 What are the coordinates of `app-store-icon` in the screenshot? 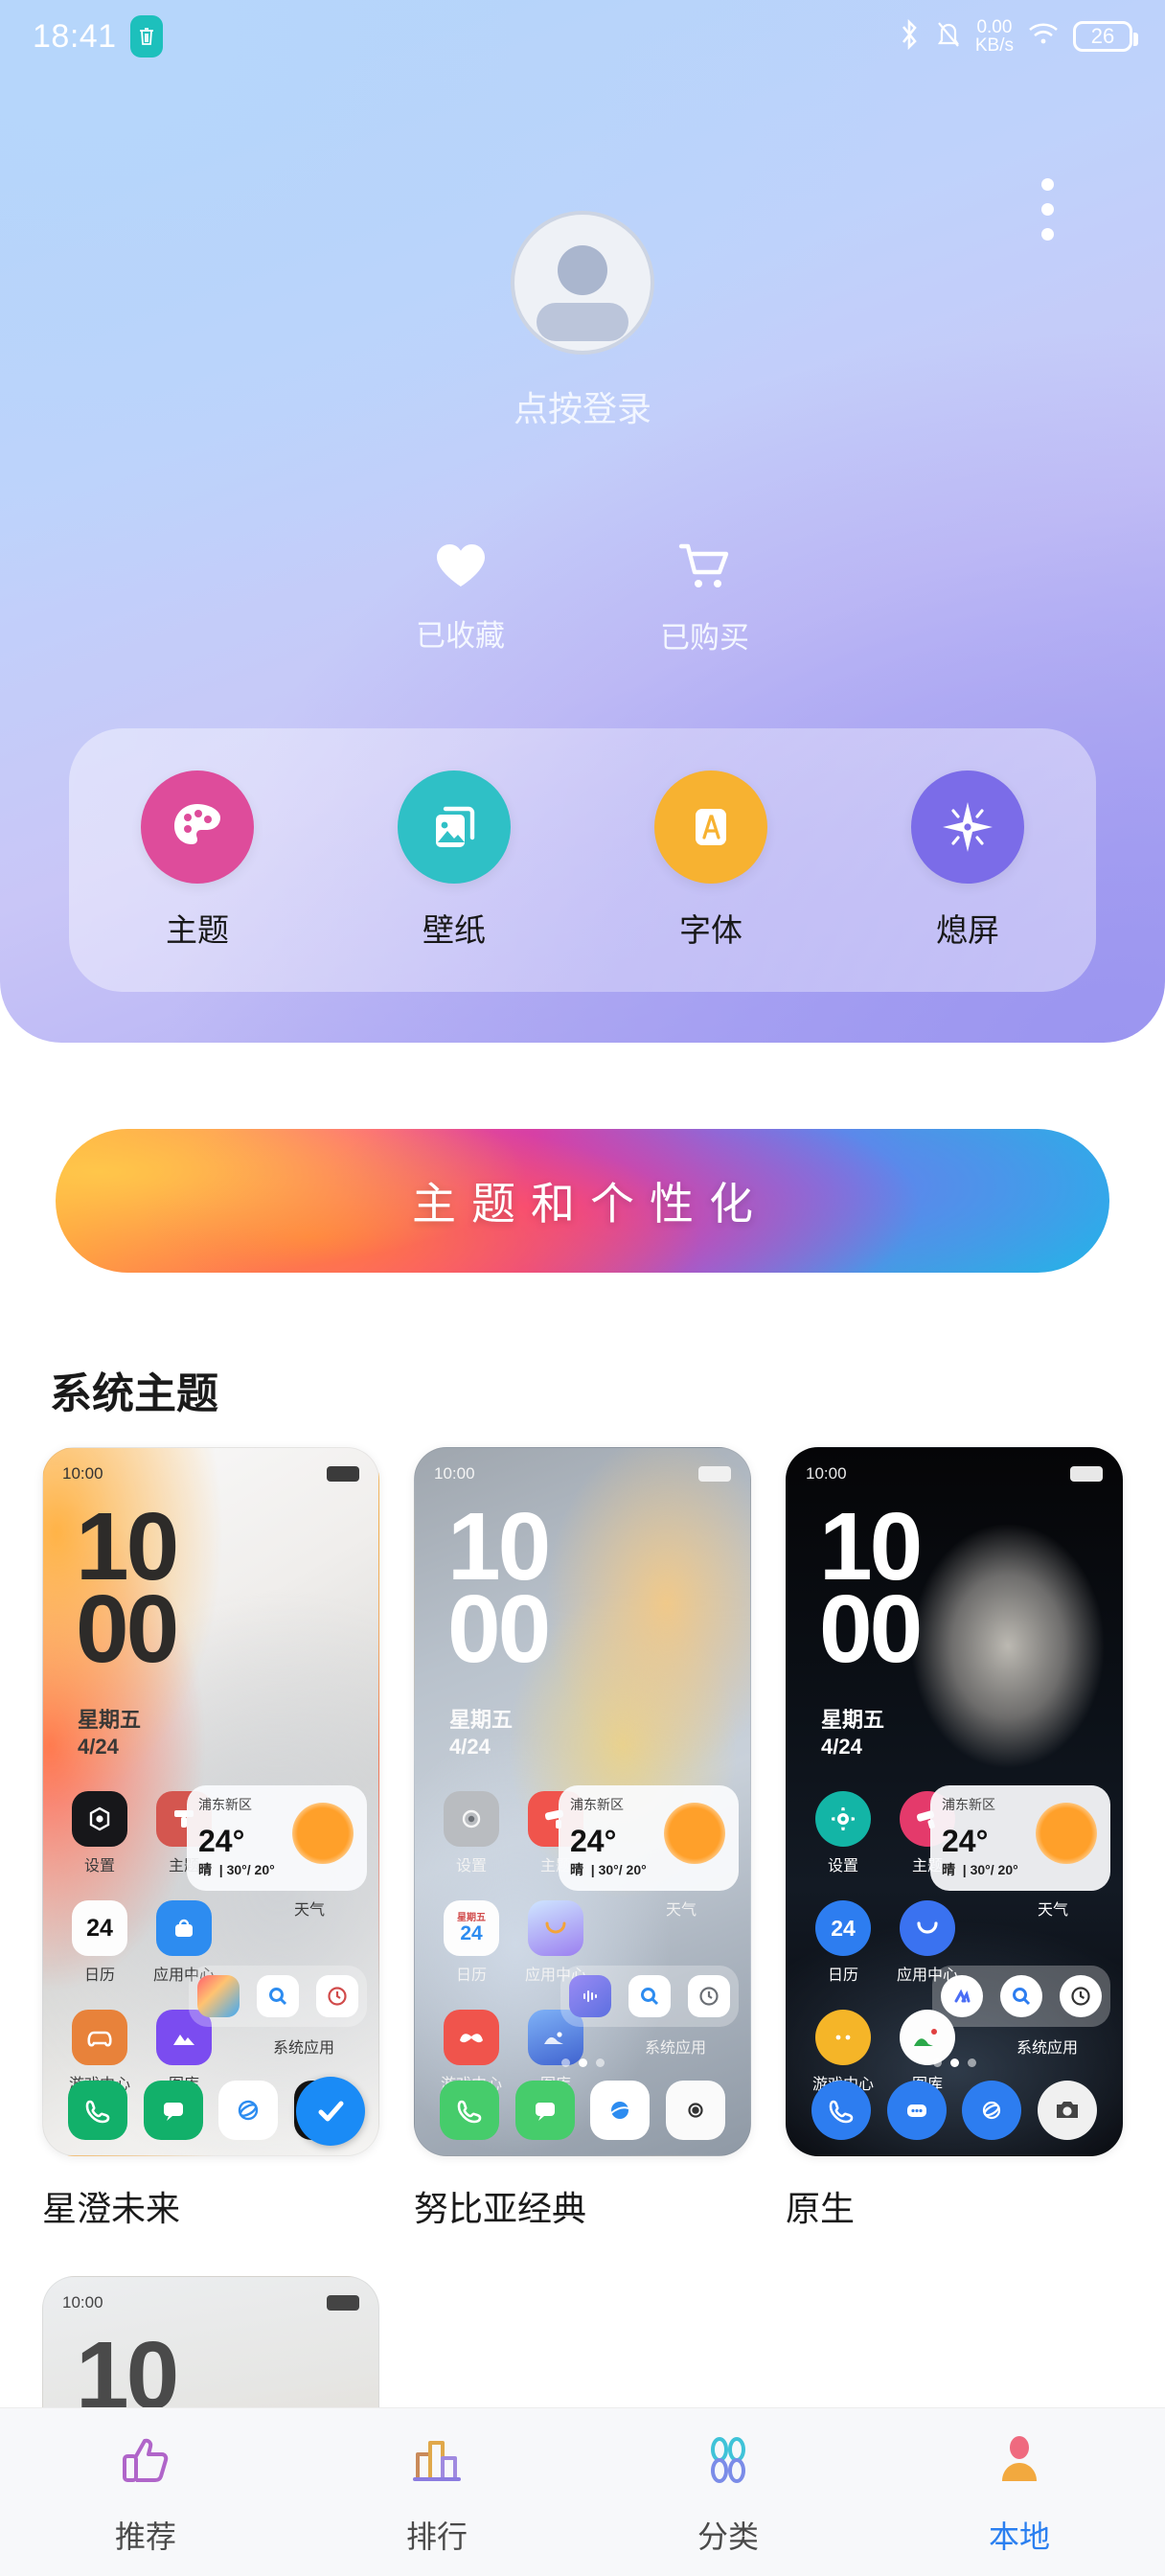 It's located at (219, 1996).